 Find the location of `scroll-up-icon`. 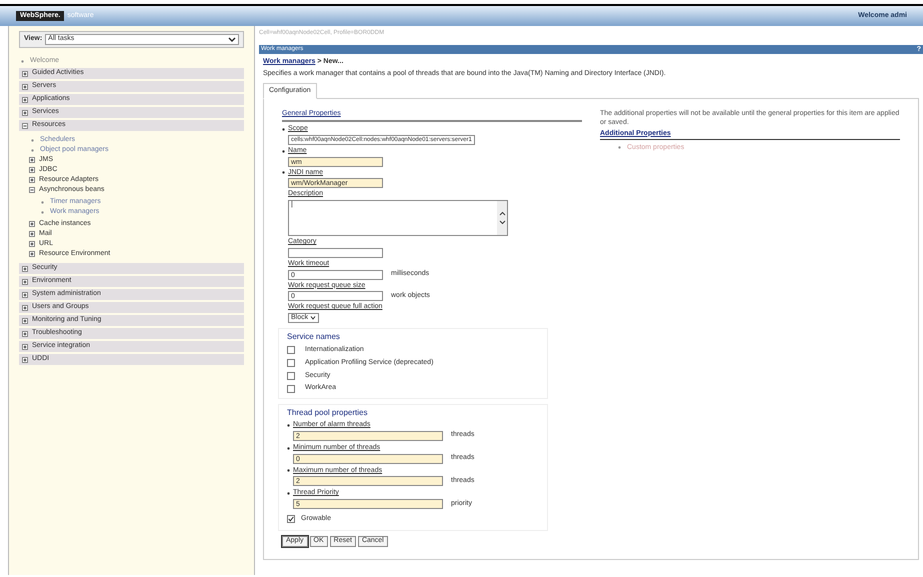

scroll-up-icon is located at coordinates (502, 213).